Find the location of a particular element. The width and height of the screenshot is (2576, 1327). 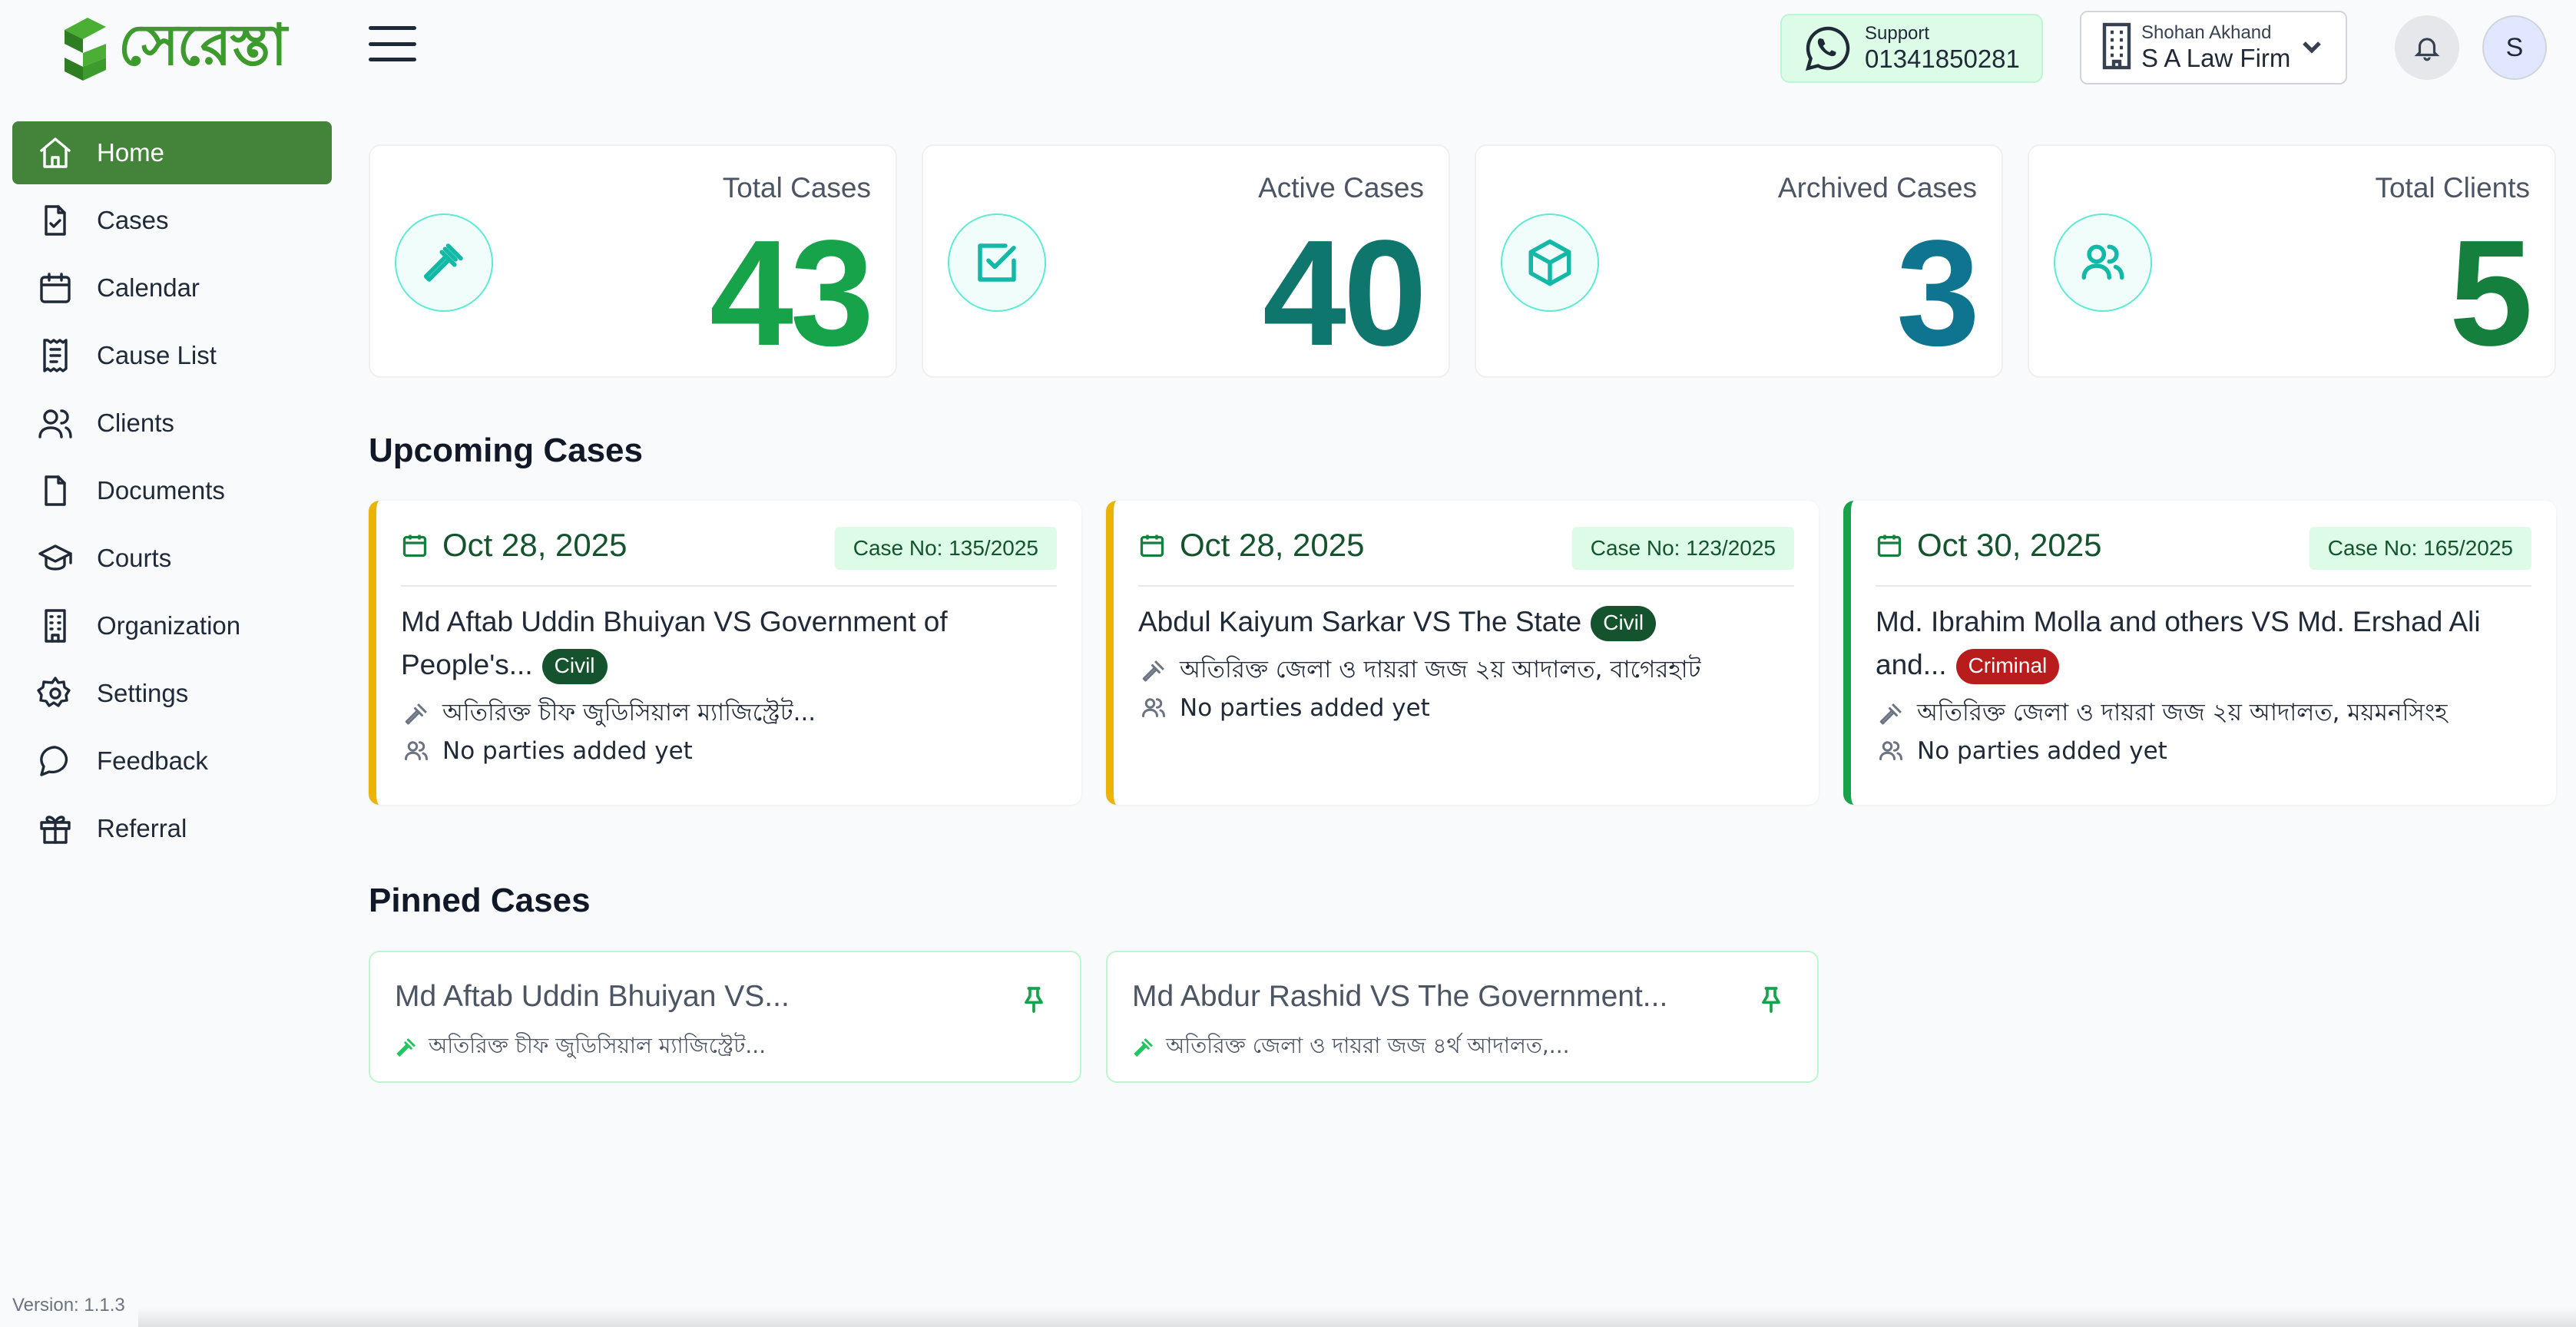

sidebar-item-referral: Referral is located at coordinates (172, 828).